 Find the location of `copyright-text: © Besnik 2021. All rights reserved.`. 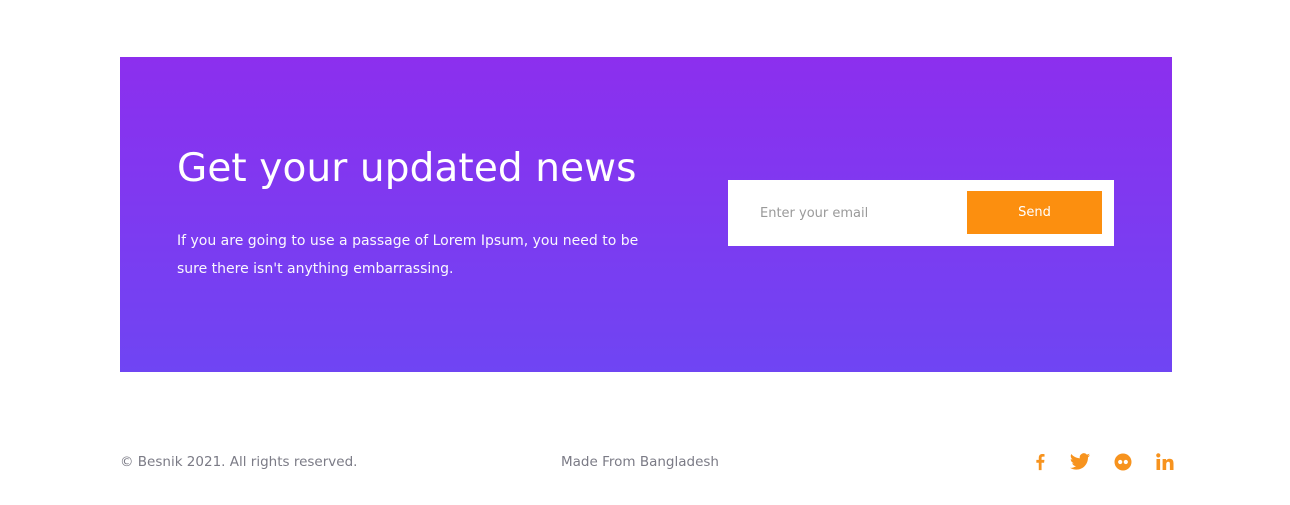

copyright-text: © Besnik 2021. All rights reserved. is located at coordinates (239, 462).